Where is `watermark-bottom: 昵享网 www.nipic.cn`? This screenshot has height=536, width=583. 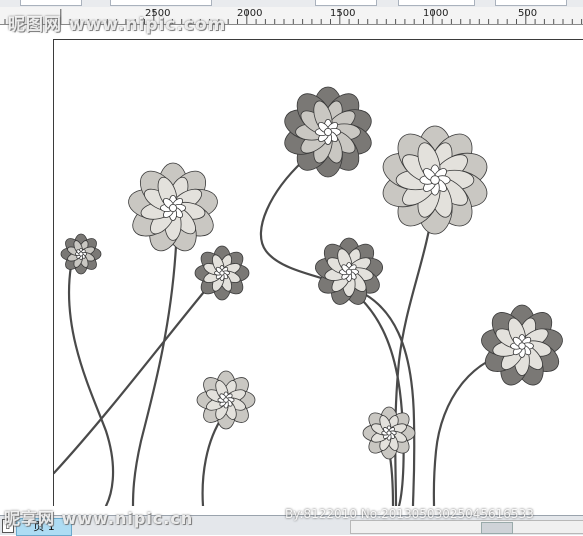 watermark-bottom: 昵享网 www.nipic.cn is located at coordinates (99, 518).